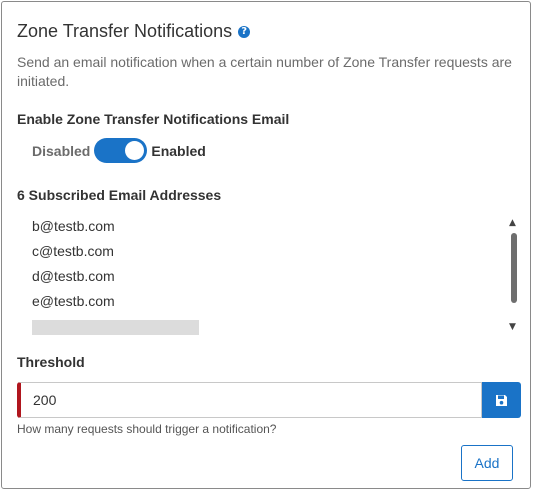 The height and width of the screenshot is (492, 534). What do you see at coordinates (244, 31) in the screenshot?
I see `help-icon: ?` at bounding box center [244, 31].